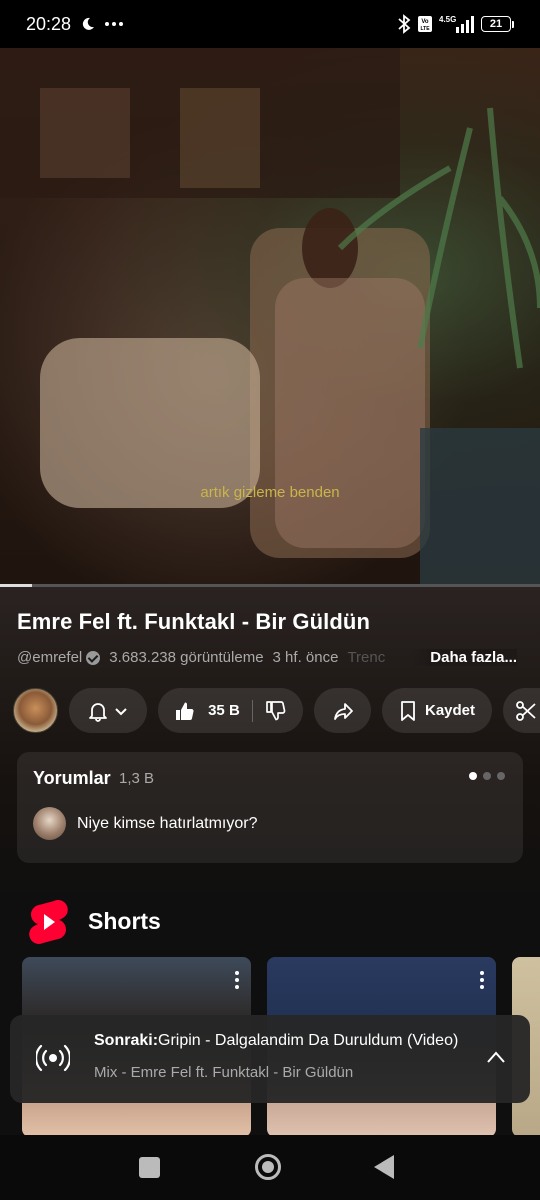 This screenshot has height=1200, width=540. What do you see at coordinates (526, 710) in the screenshot?
I see `scissors-icon` at bounding box center [526, 710].